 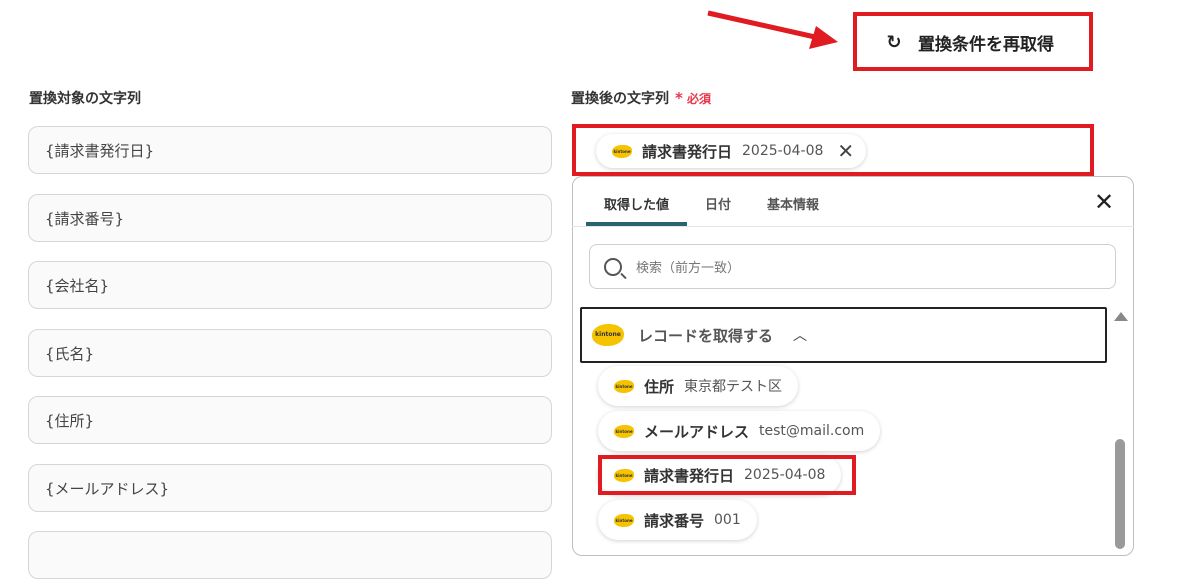 I want to click on selected-value-chip: kintone 請求書発行日 2025-04-08 ✕, so click(x=731, y=151).